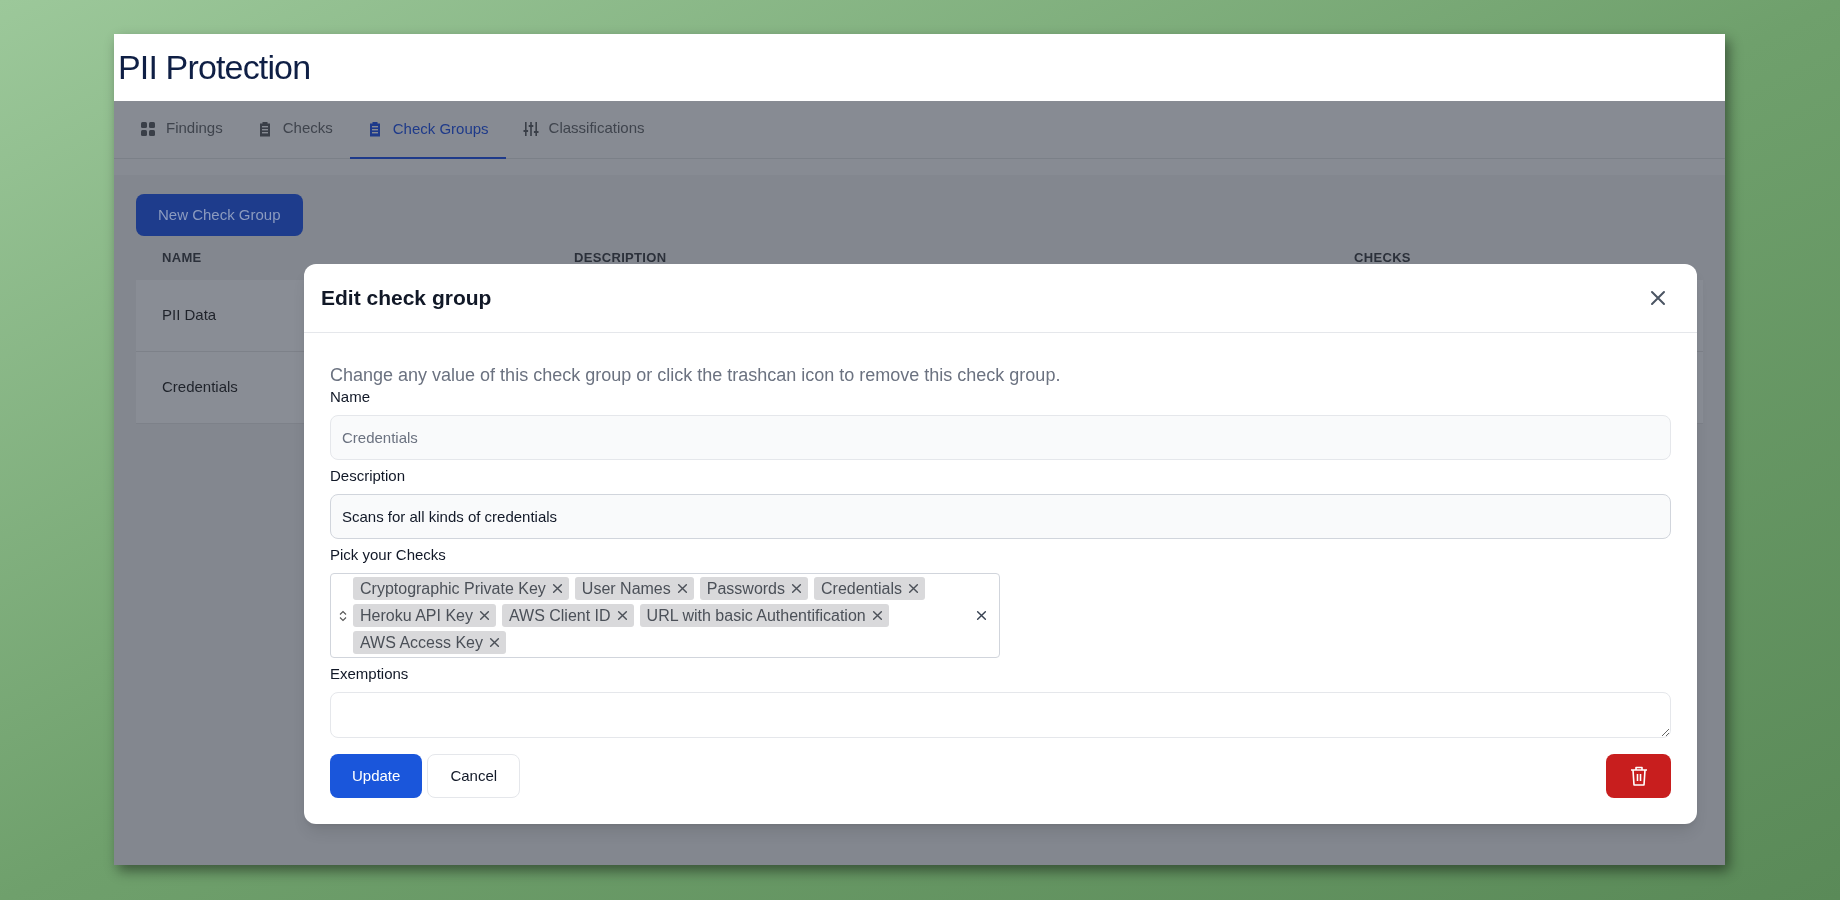 The width and height of the screenshot is (1840, 900). What do you see at coordinates (424, 615) in the screenshot?
I see `check-tag: Heroku API Key` at bounding box center [424, 615].